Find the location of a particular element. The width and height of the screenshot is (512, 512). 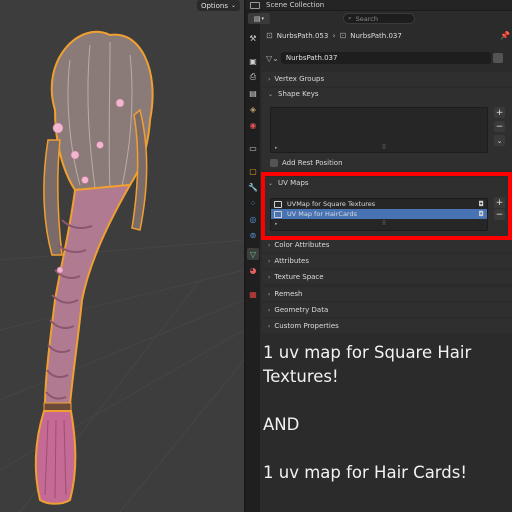

constraints-tab-icon: ⊚ is located at coordinates (253, 235).